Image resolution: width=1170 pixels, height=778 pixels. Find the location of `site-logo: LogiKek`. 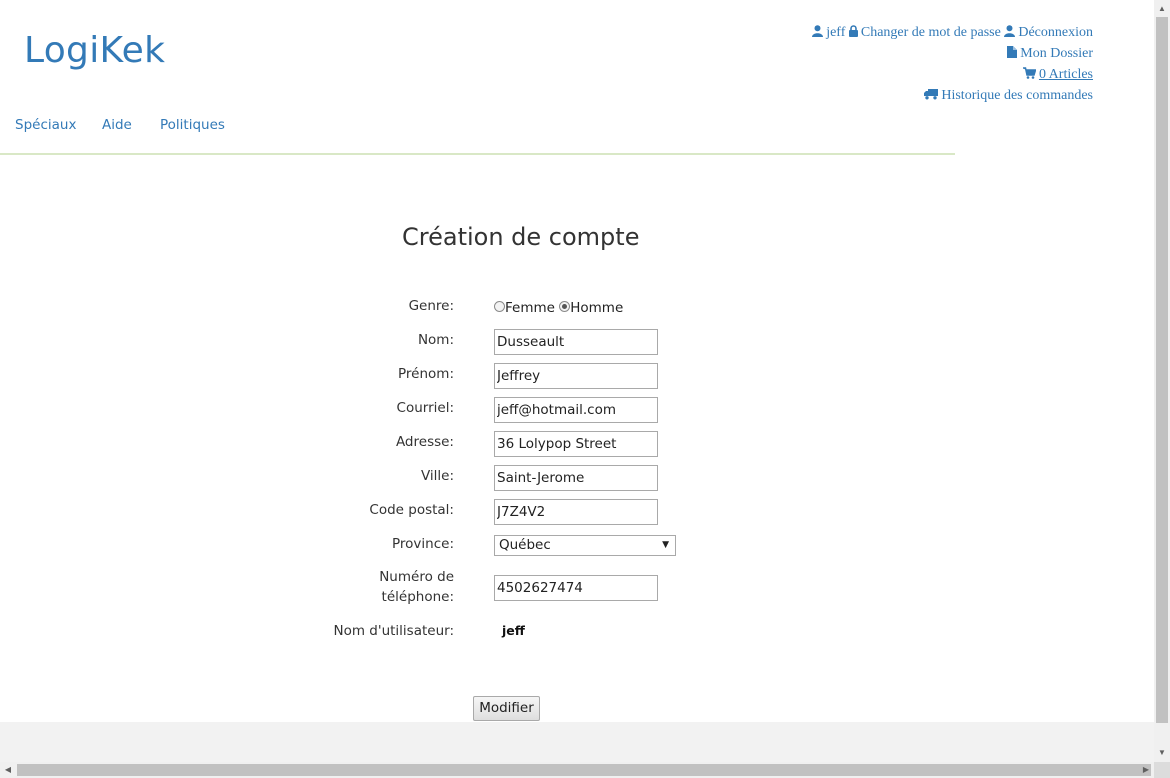

site-logo: LogiKek is located at coordinates (94, 50).